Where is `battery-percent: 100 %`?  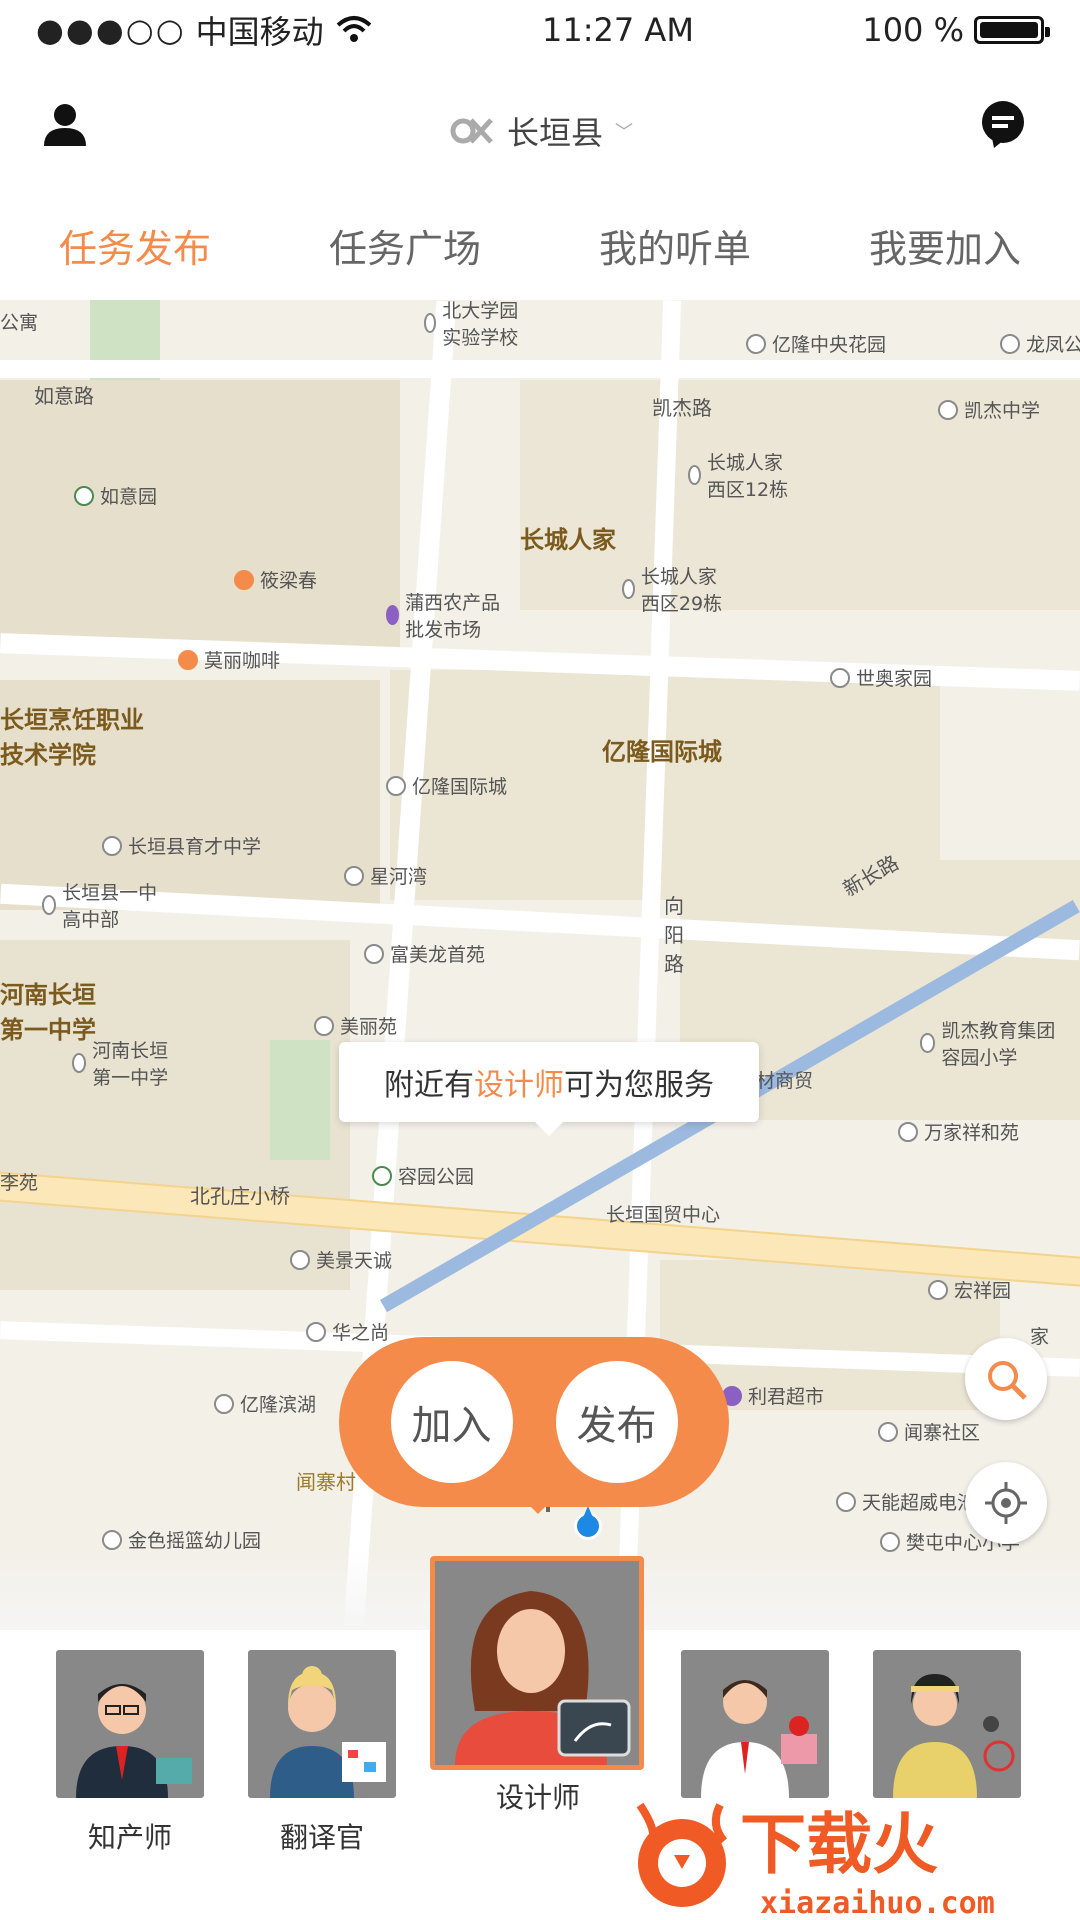
battery-percent: 100 % is located at coordinates (913, 30).